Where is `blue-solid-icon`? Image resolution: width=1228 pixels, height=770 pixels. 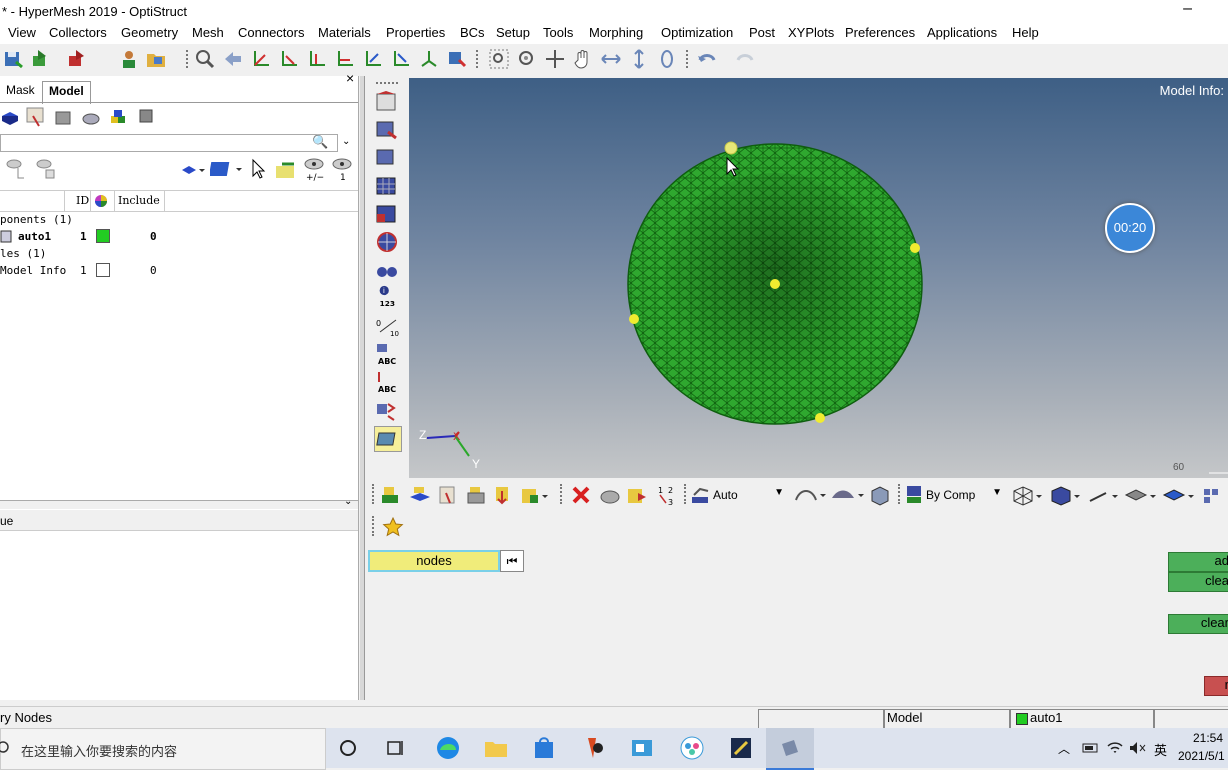
blue-solid-icon is located at coordinates (420, 495).